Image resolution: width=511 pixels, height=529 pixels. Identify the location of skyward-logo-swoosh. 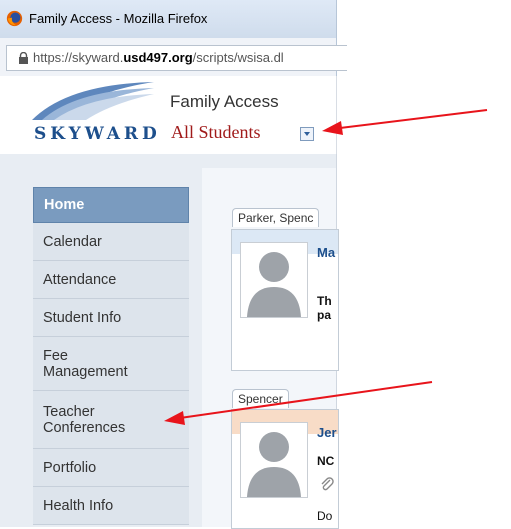
(93, 101).